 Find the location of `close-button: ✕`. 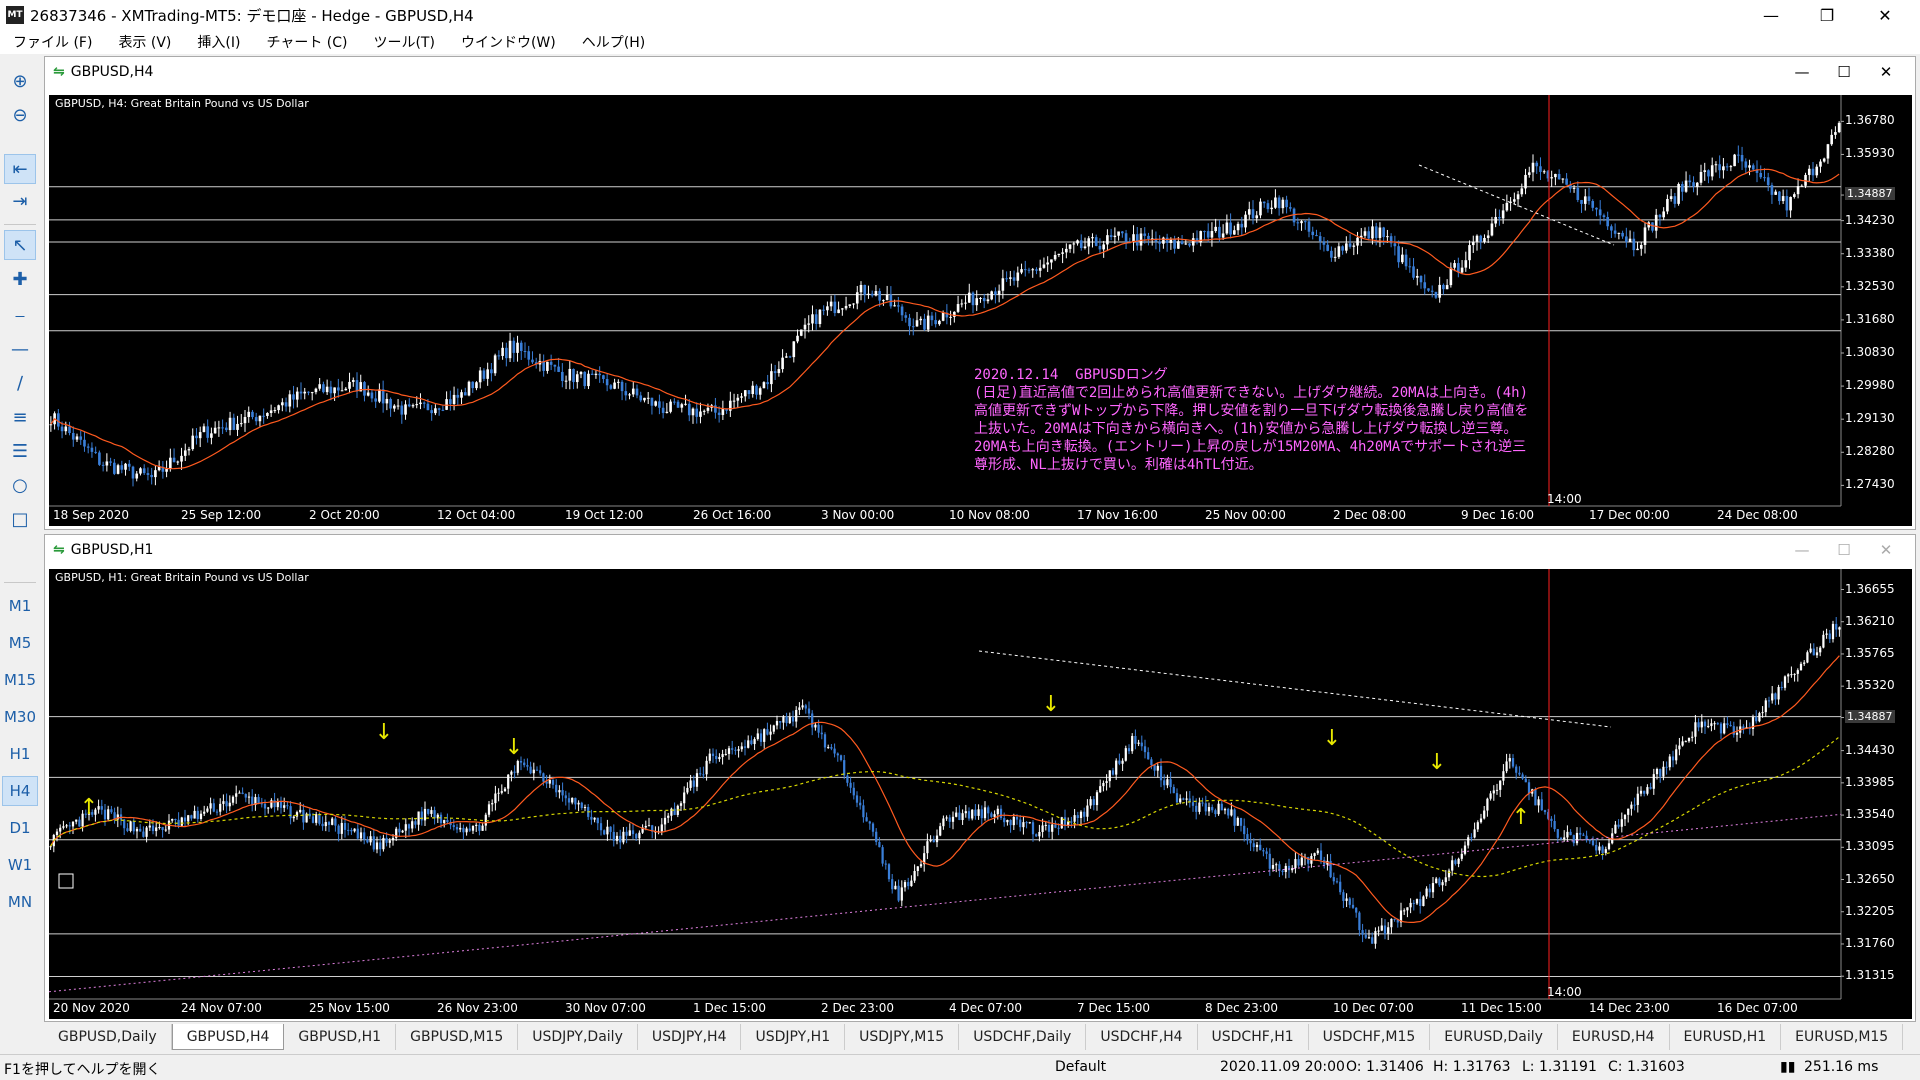

close-button: ✕ is located at coordinates (1885, 15).